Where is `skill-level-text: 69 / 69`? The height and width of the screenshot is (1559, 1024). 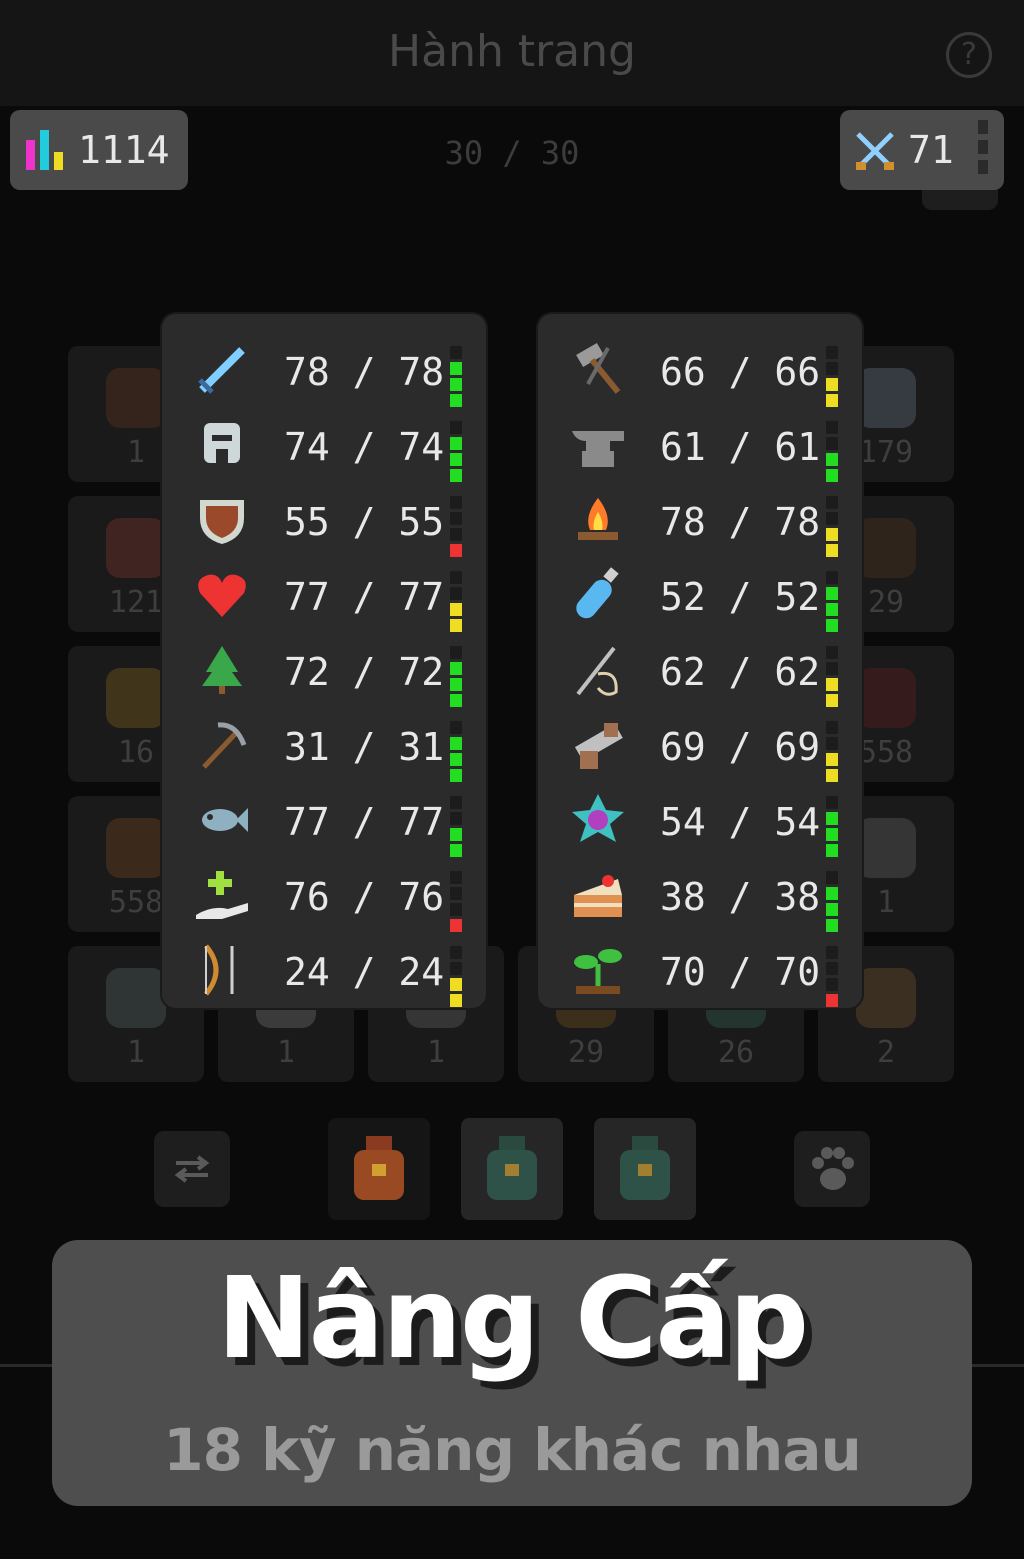 skill-level-text: 69 / 69 is located at coordinates (740, 747).